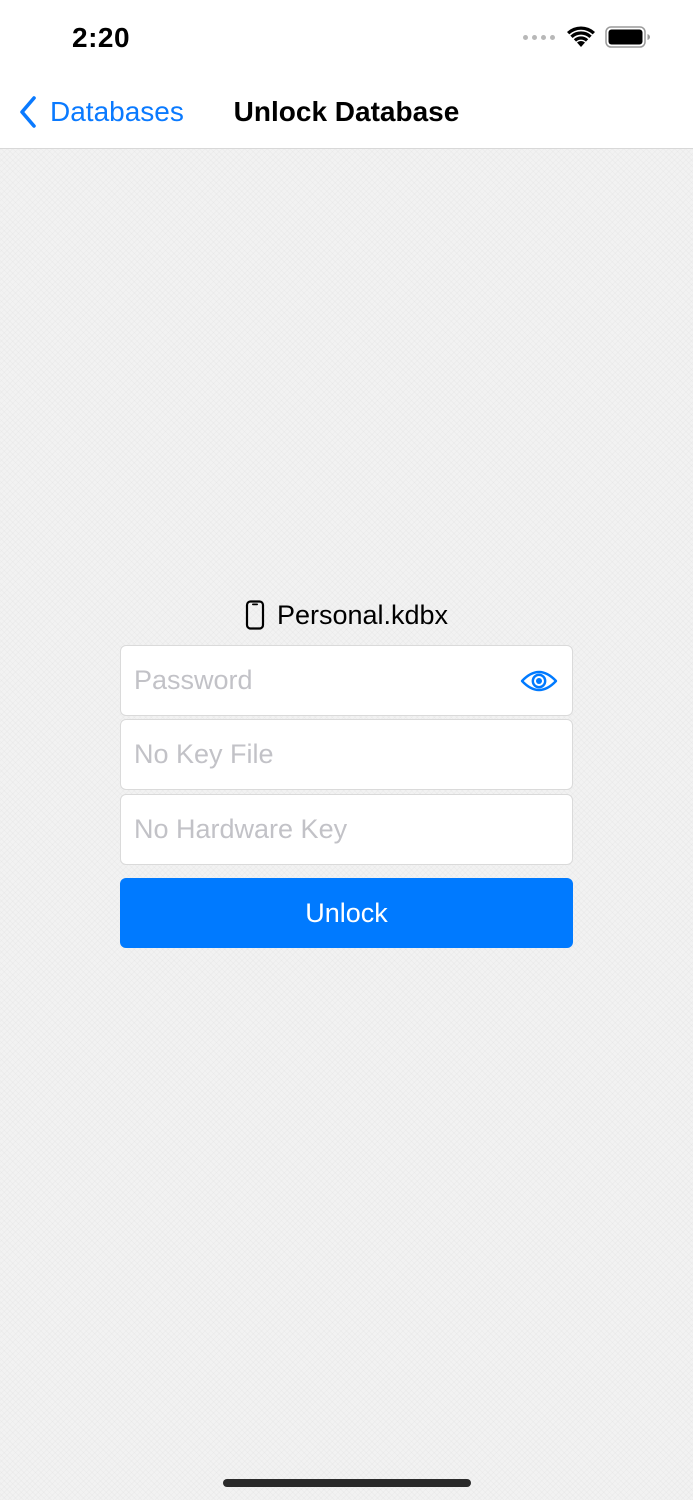 The image size is (693, 1500). Describe the element at coordinates (581, 36) in the screenshot. I see `wifi-icon` at that location.